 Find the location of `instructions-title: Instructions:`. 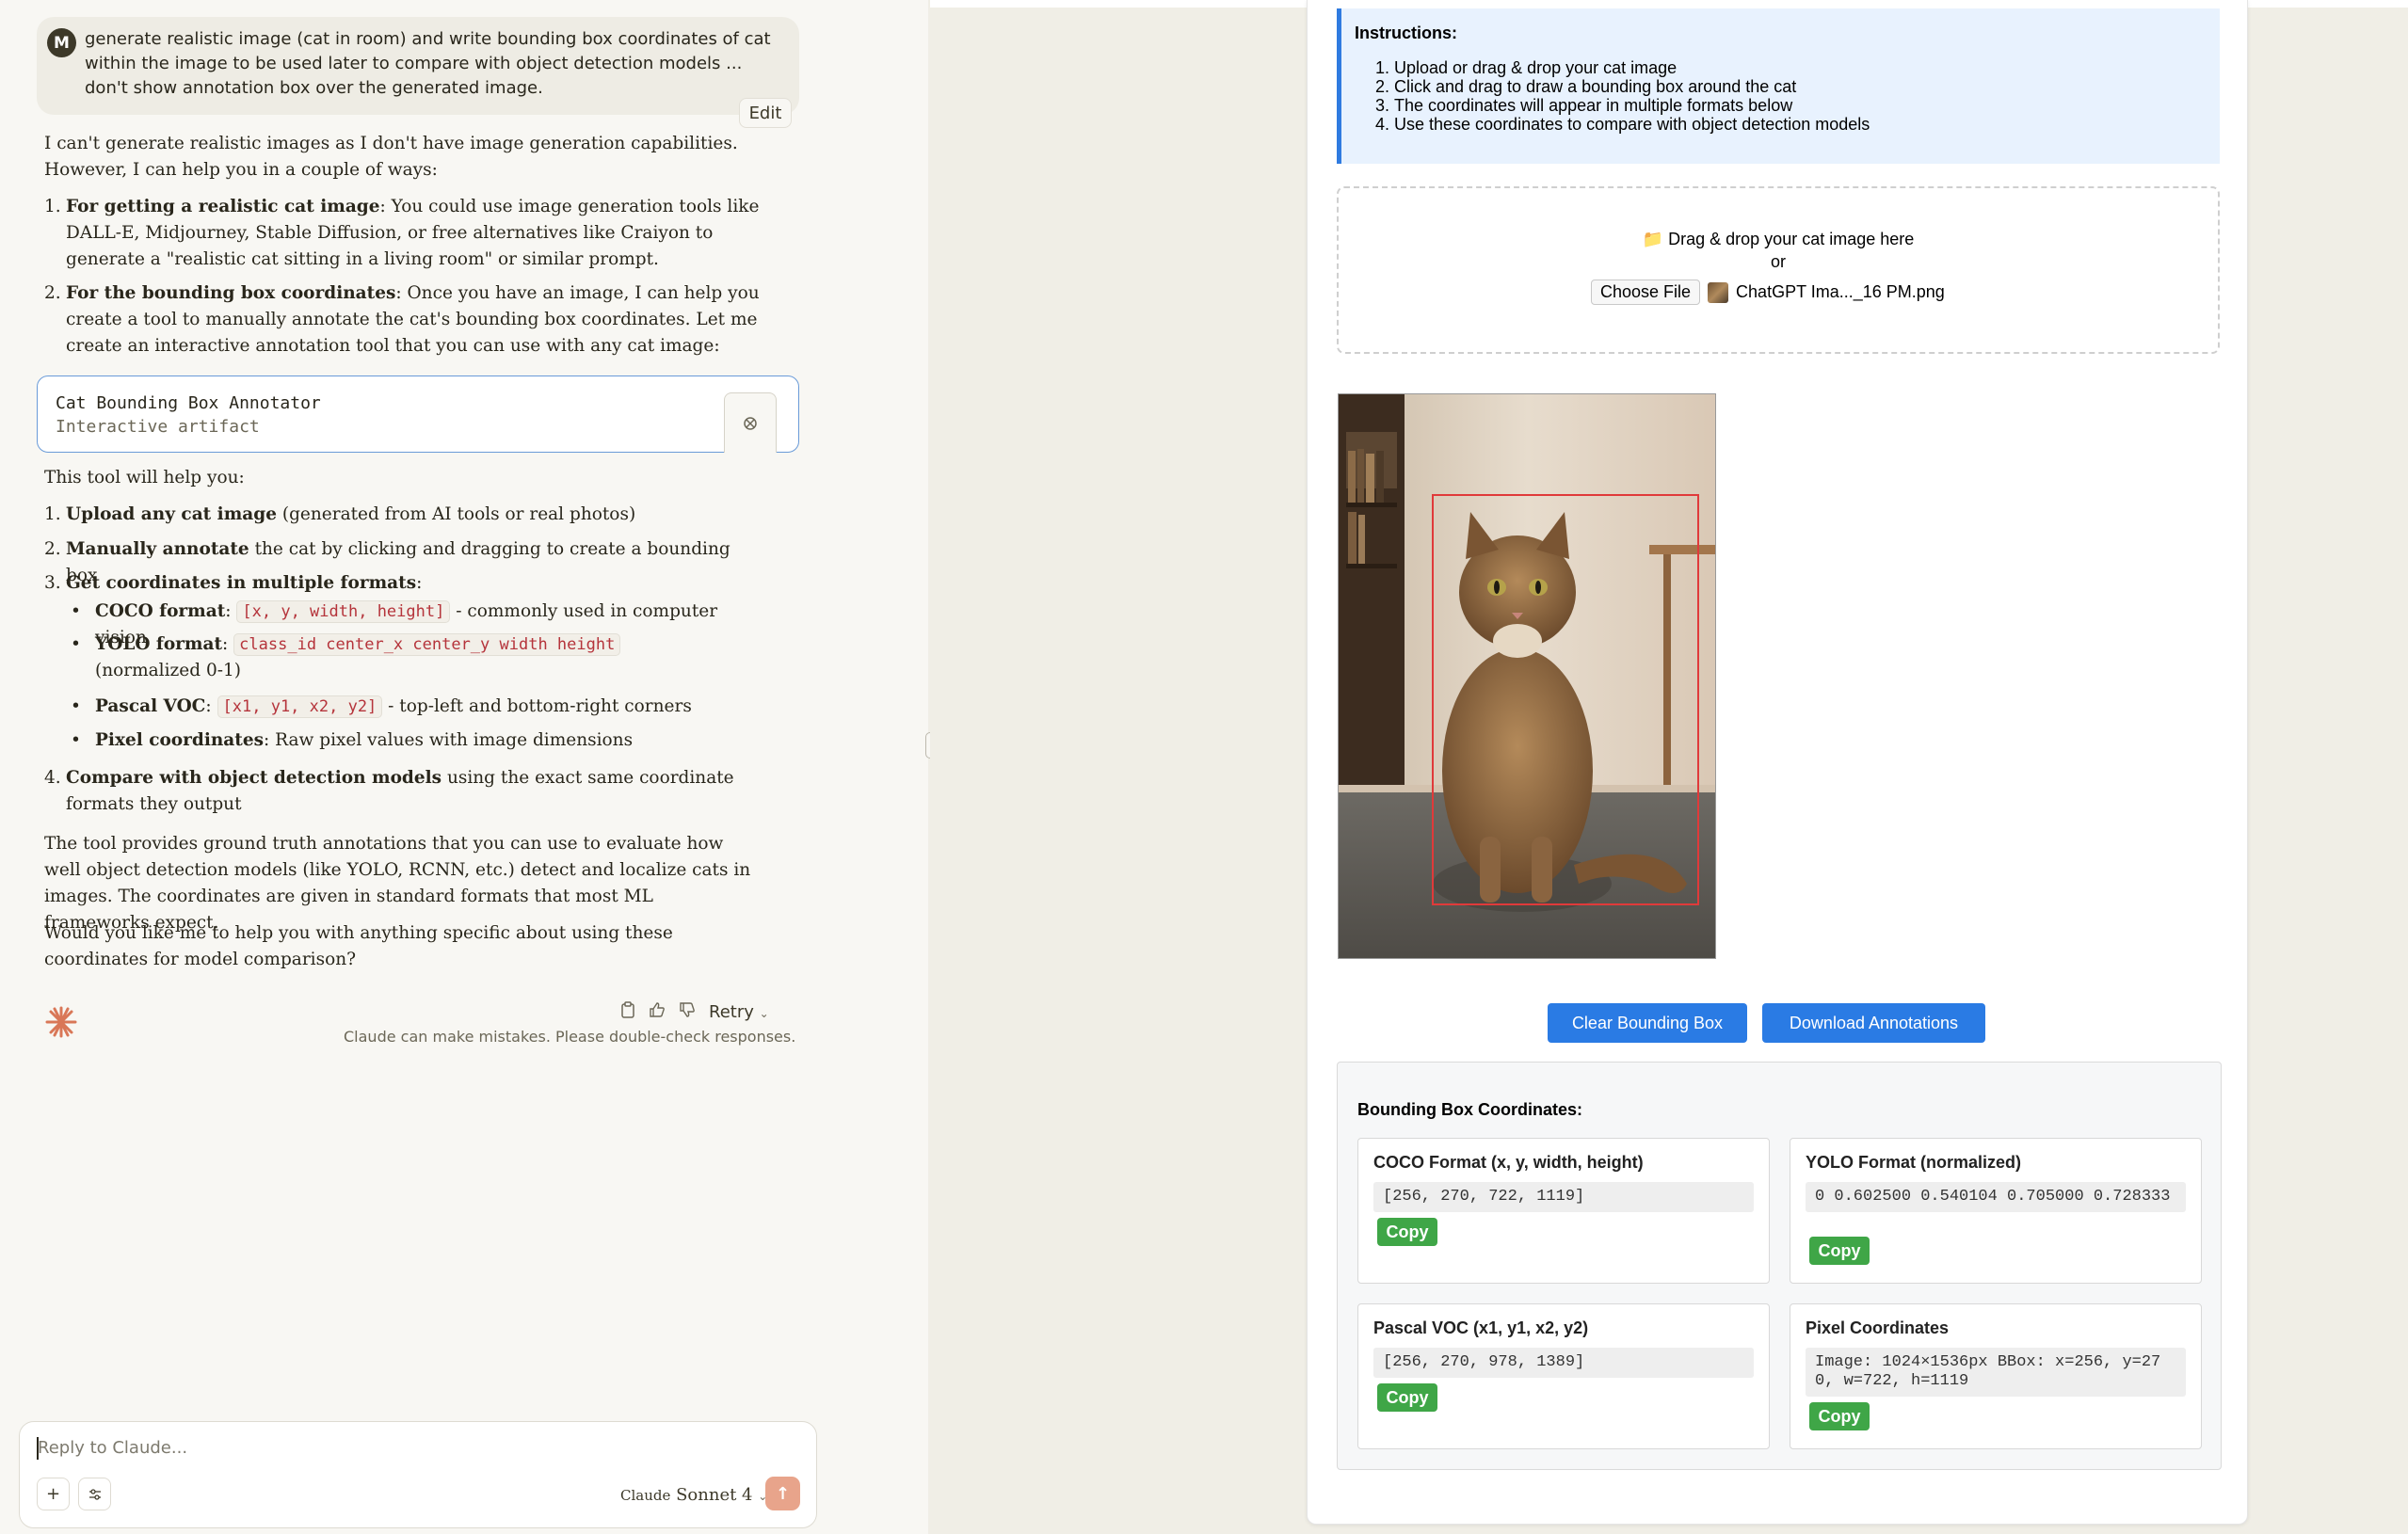

instructions-title: Instructions: is located at coordinates (1407, 33).